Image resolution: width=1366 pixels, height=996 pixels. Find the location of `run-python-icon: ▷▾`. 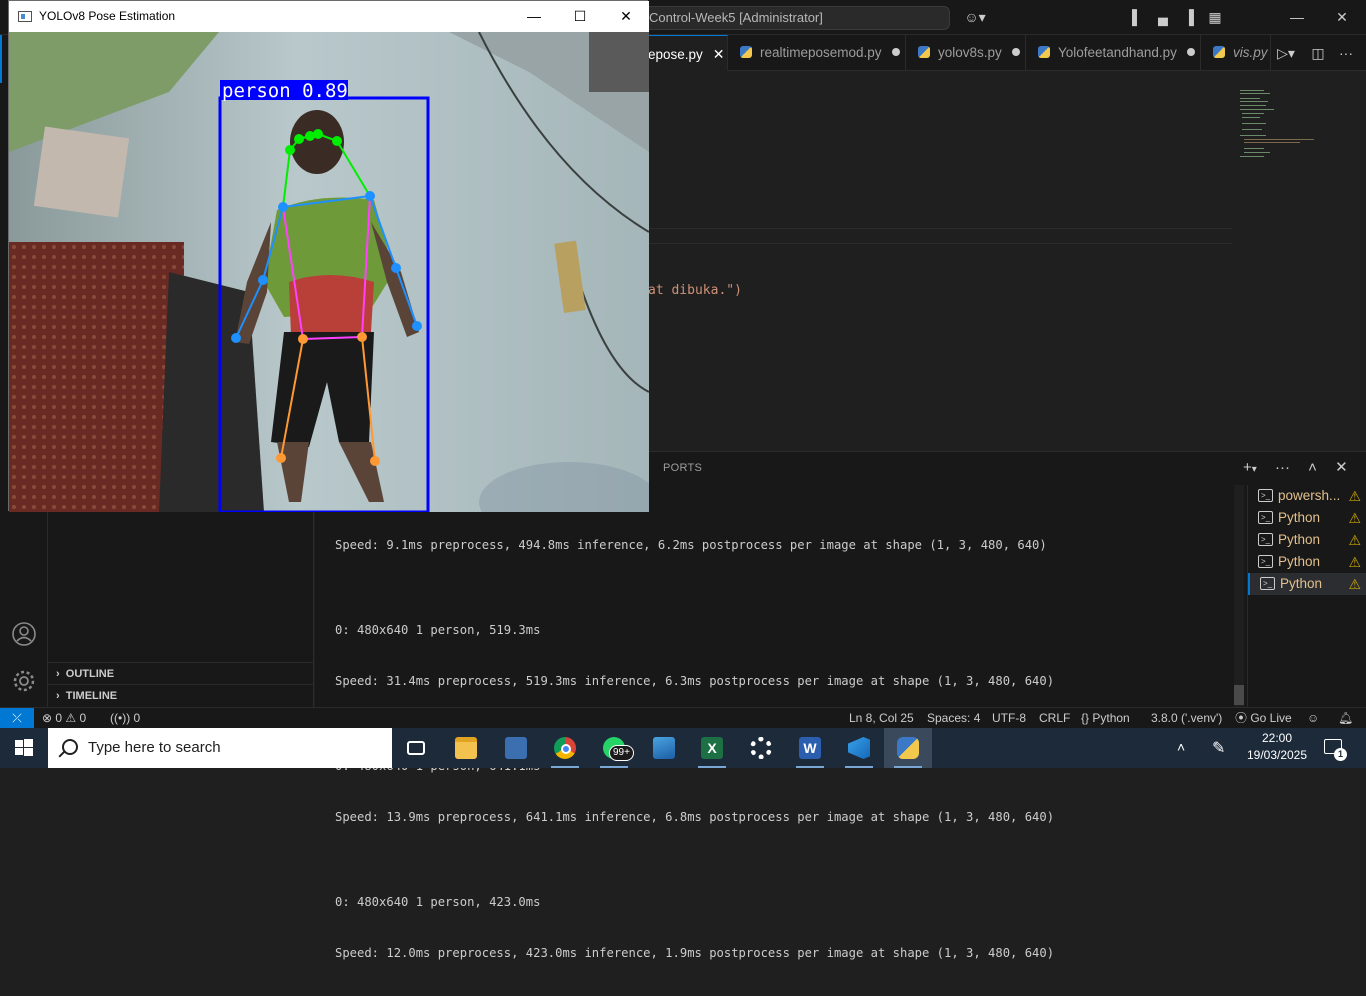

run-python-icon: ▷▾ is located at coordinates (1286, 53).